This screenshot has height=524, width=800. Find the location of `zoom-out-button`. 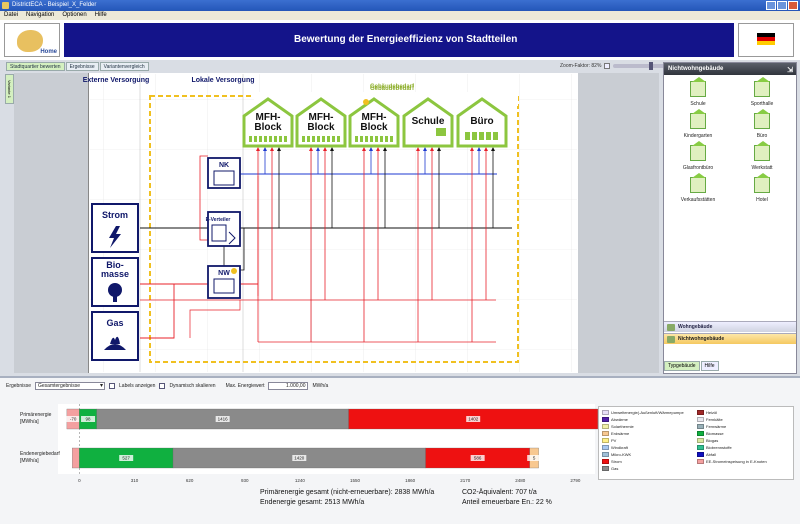

zoom-out-button is located at coordinates (607, 66).